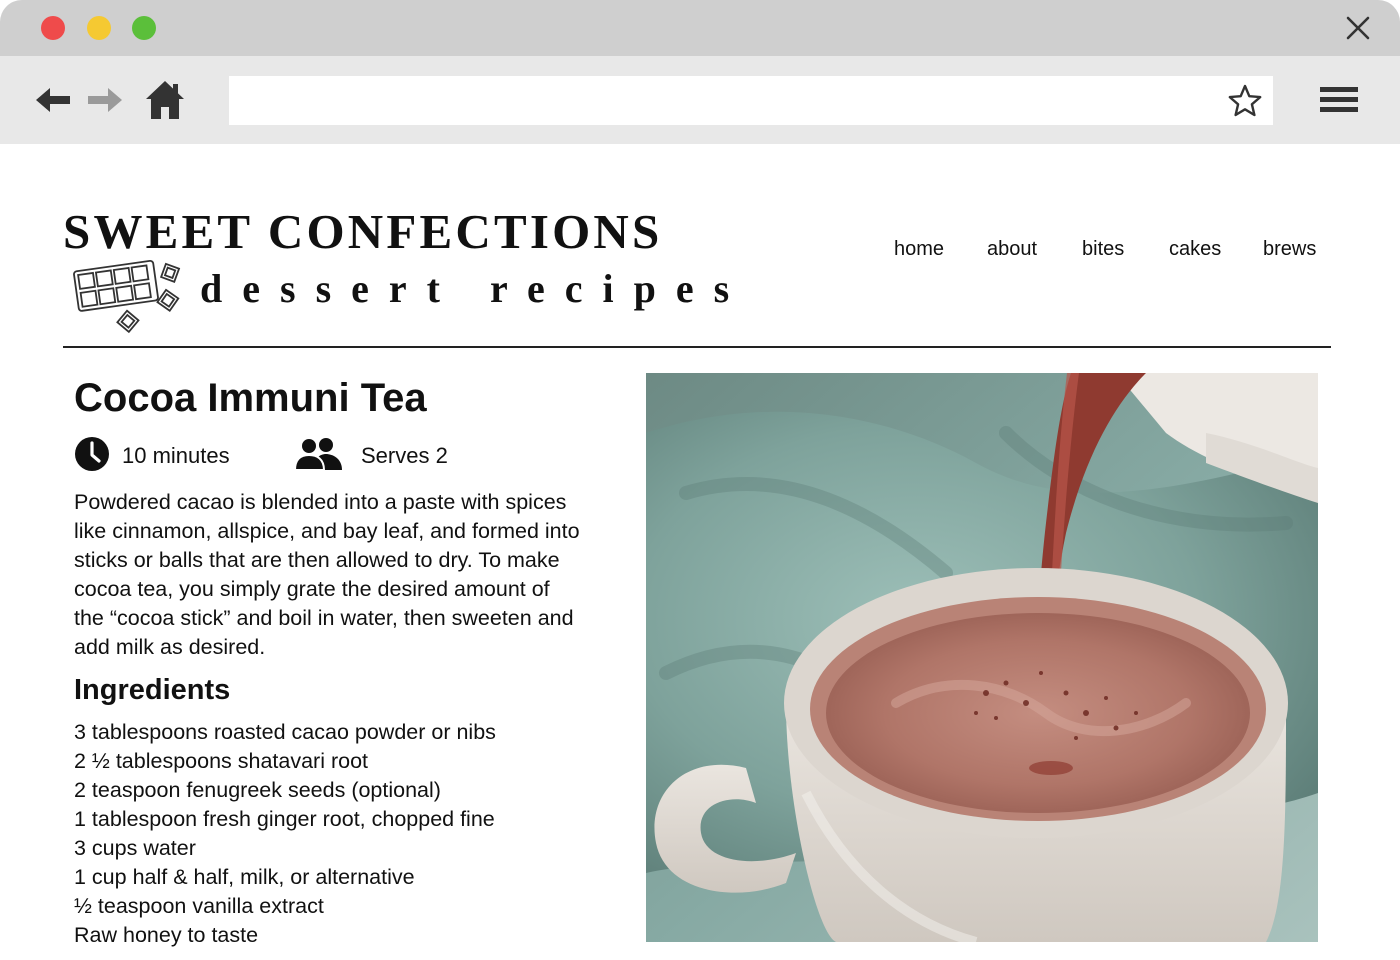 The image size is (1400, 960). I want to click on people-icon, so click(318, 456).